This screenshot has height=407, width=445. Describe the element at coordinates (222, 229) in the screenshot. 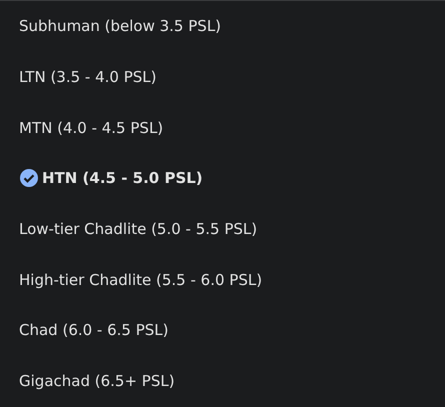

I see `dropdown-option: Low-tier Chadlite (5.0 - 5.5 PSL)` at that location.